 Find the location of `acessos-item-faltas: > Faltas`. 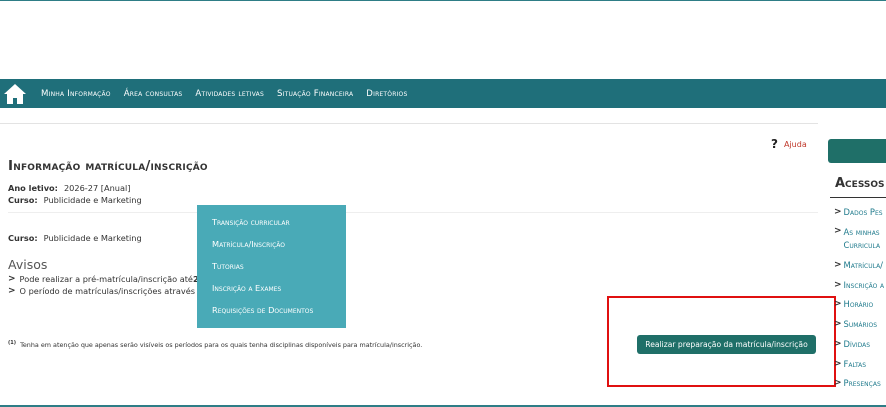

acessos-item-faltas: > Faltas is located at coordinates (850, 364).